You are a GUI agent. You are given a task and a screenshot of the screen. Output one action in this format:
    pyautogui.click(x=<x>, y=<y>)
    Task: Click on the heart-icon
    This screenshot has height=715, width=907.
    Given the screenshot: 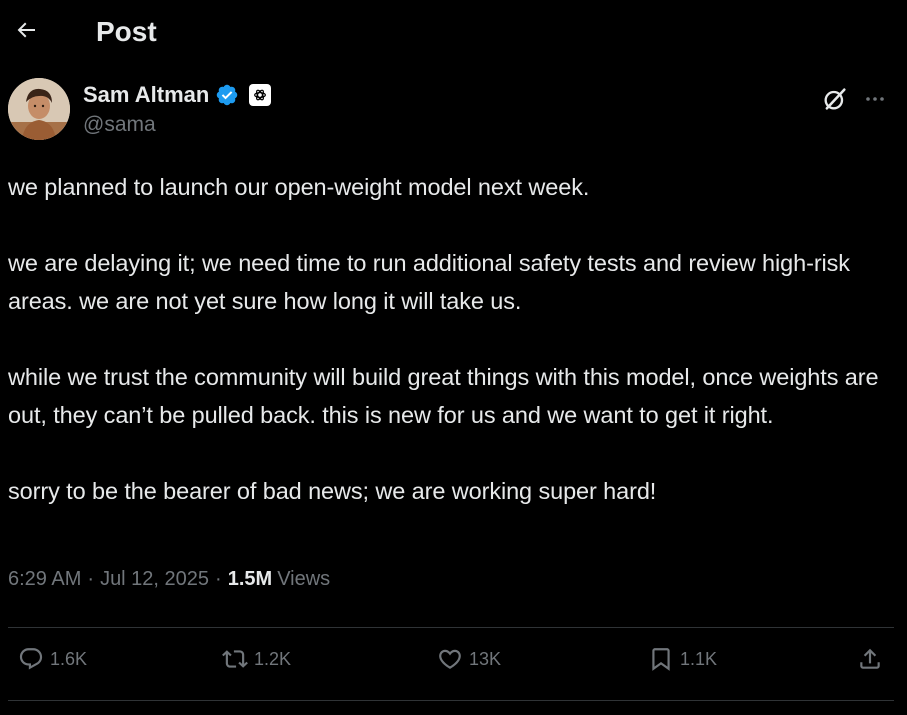 What is the action you would take?
    pyautogui.click(x=450, y=659)
    